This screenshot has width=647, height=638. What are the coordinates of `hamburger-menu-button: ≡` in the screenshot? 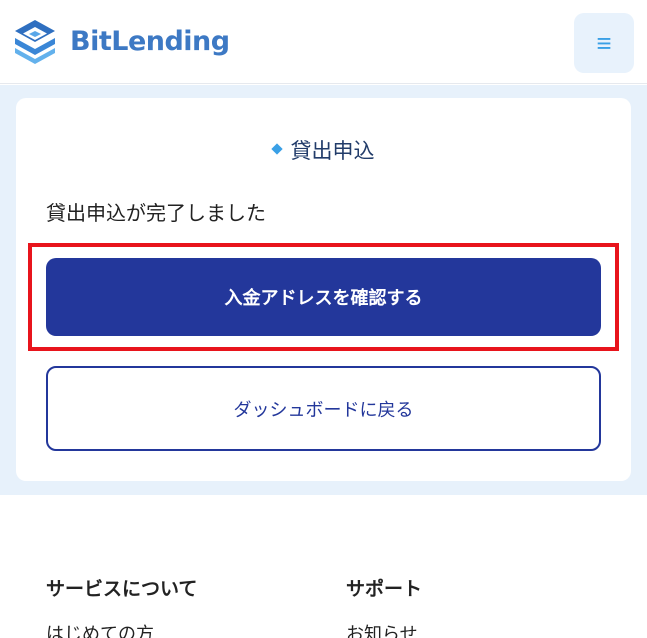 It's located at (604, 43).